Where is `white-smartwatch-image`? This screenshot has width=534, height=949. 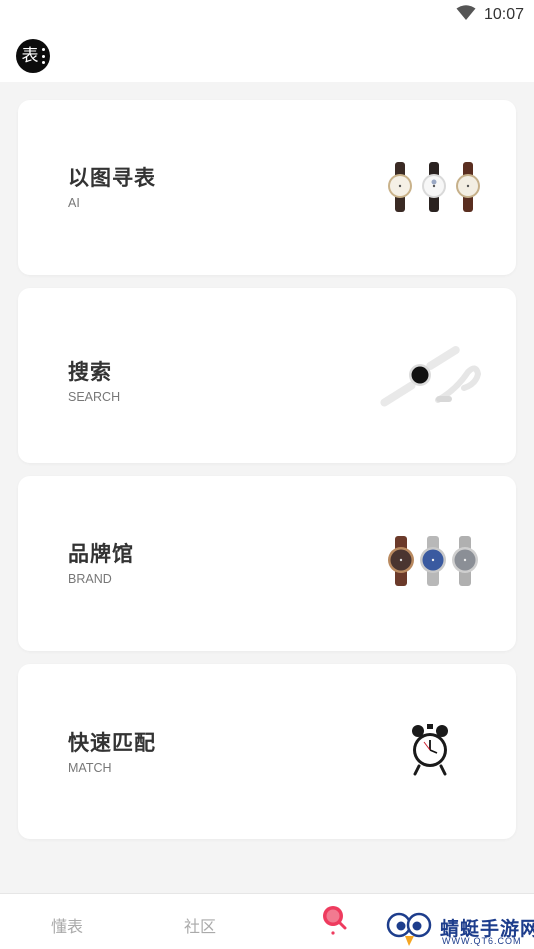
white-smartwatch-image is located at coordinates (431, 384).